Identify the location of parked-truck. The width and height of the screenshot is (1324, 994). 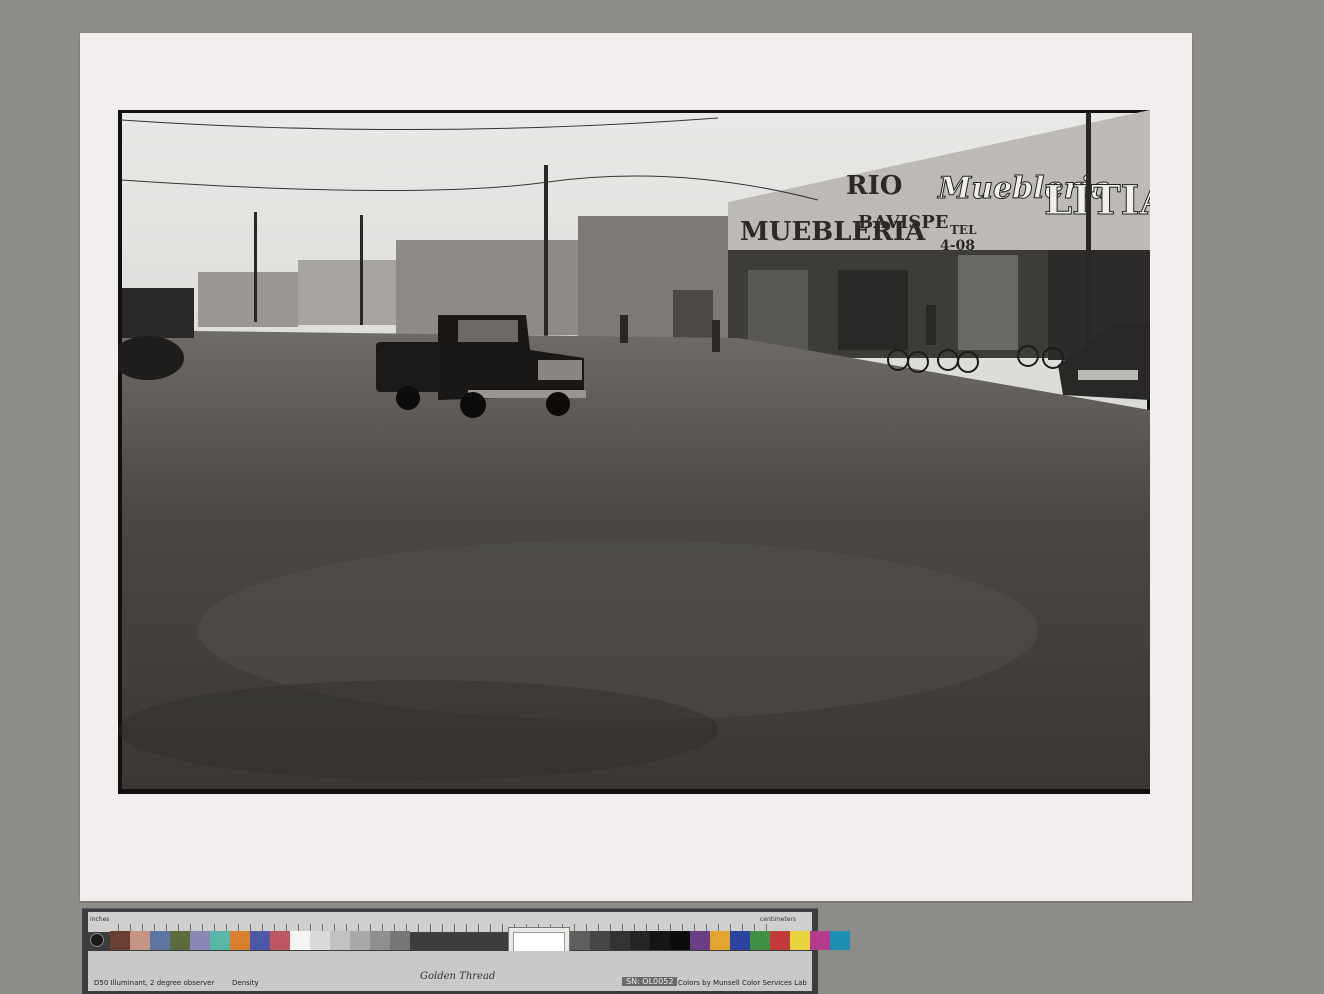
(158, 313).